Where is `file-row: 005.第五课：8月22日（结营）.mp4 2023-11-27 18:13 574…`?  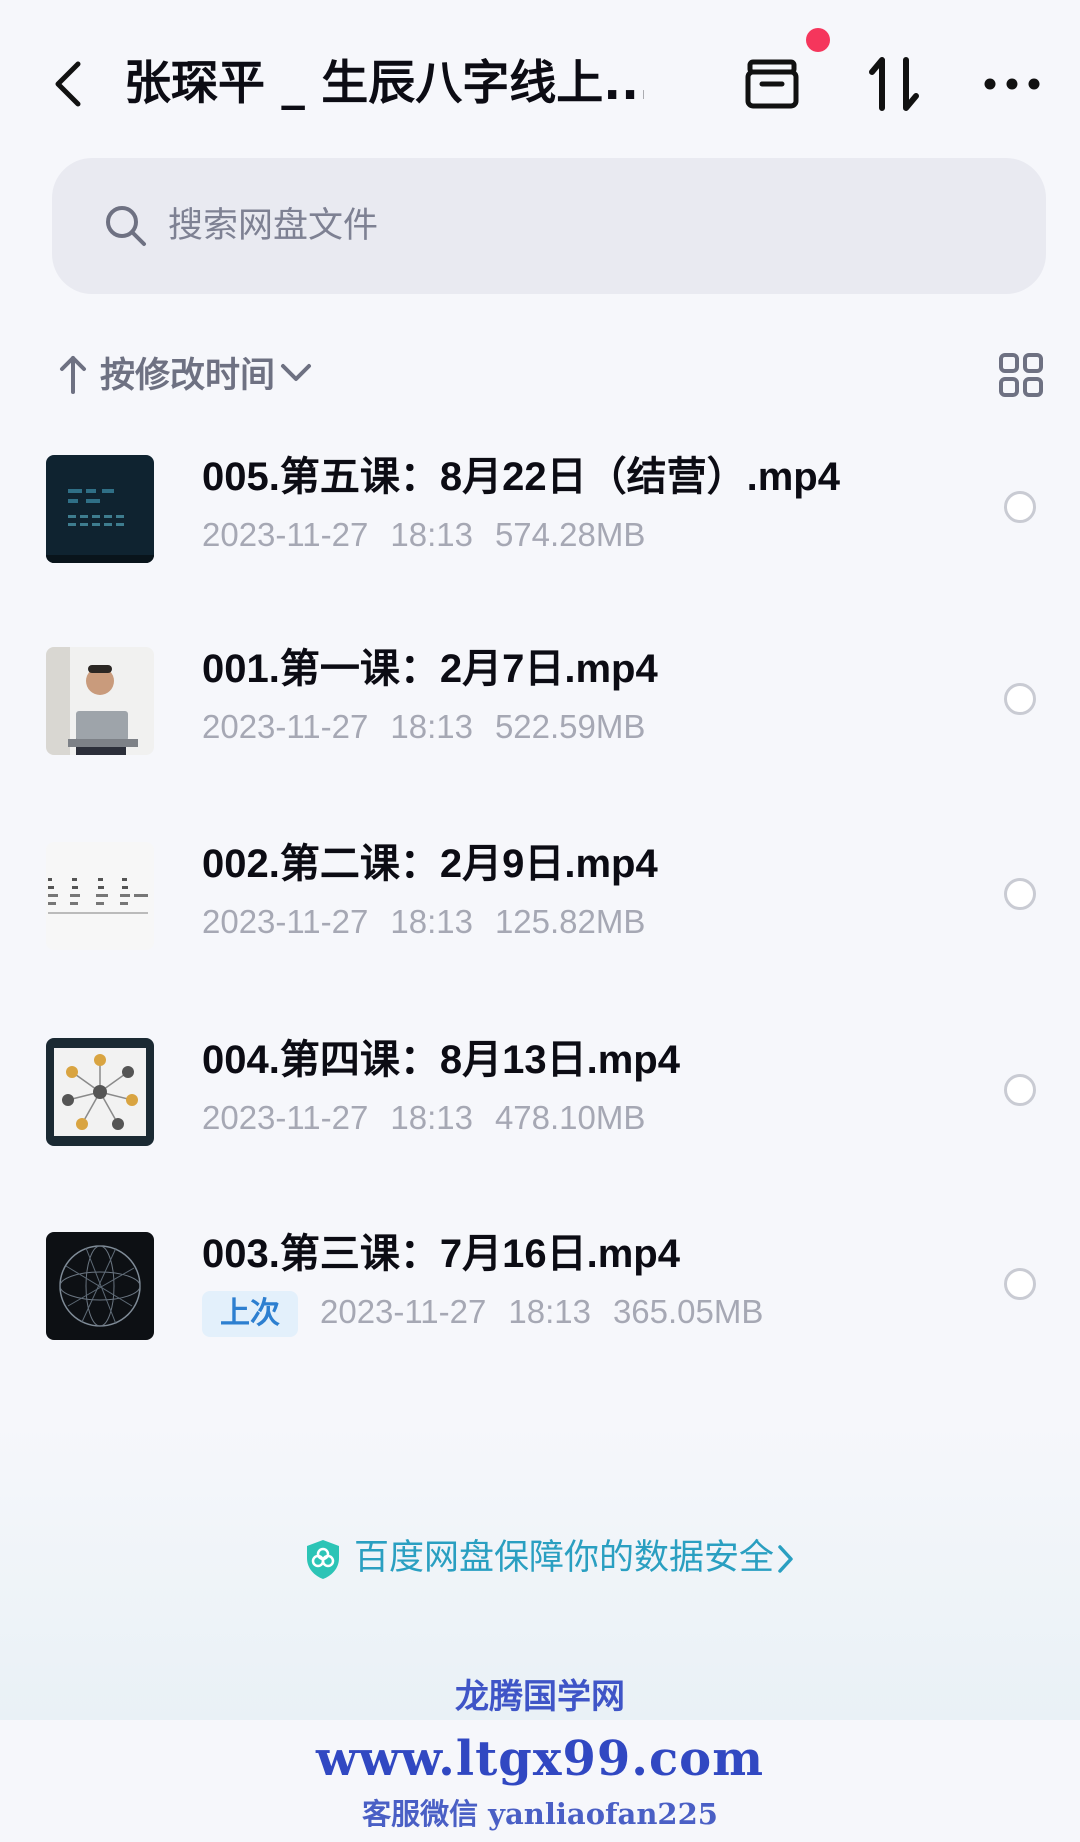
file-row: 005.第五课：8月22日（结营）.mp4 2023-11-27 18:13 574… is located at coordinates (540, 535).